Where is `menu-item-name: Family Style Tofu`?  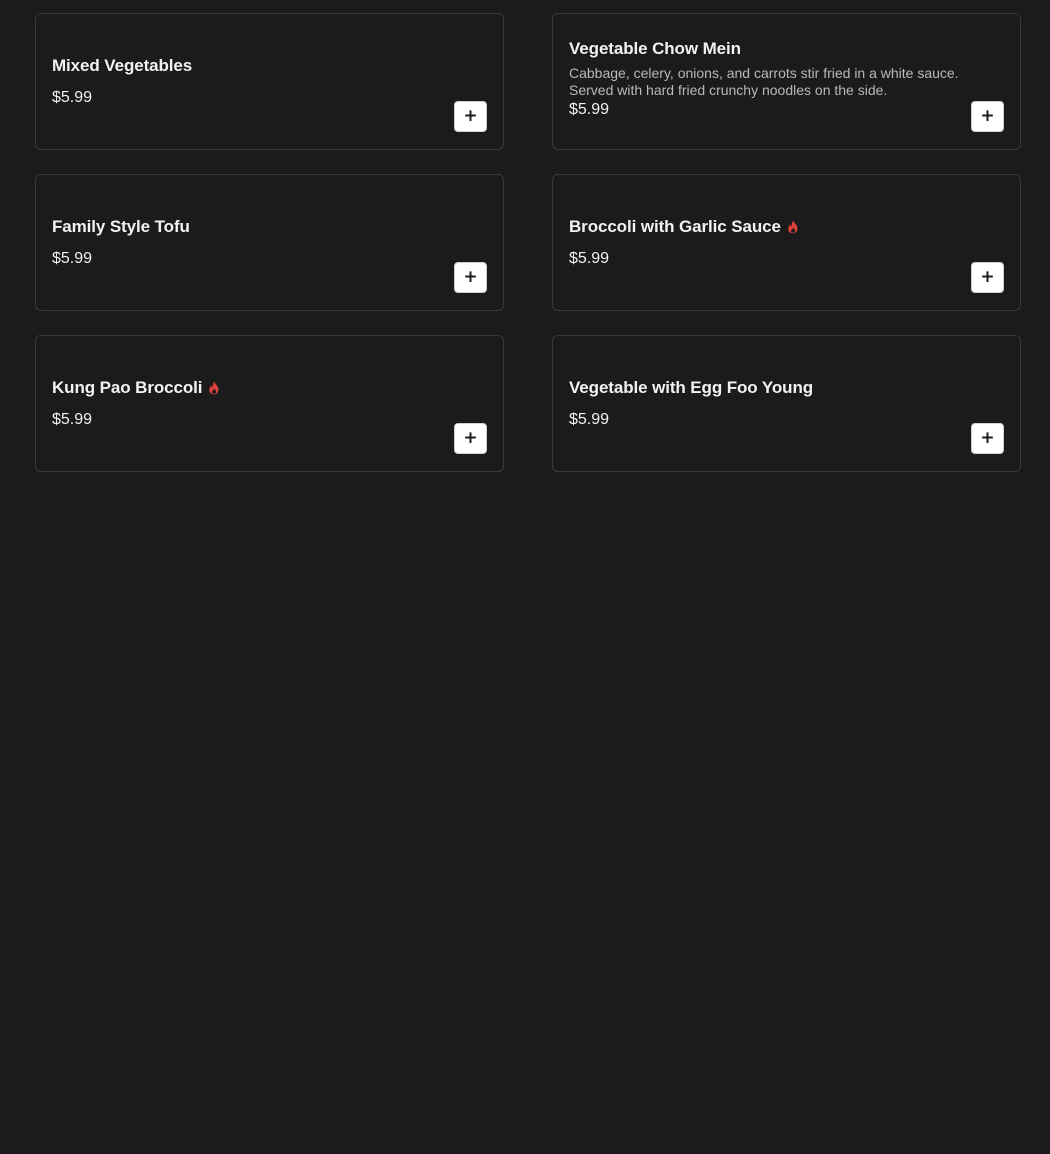 menu-item-name: Family Style Tofu is located at coordinates (121, 227).